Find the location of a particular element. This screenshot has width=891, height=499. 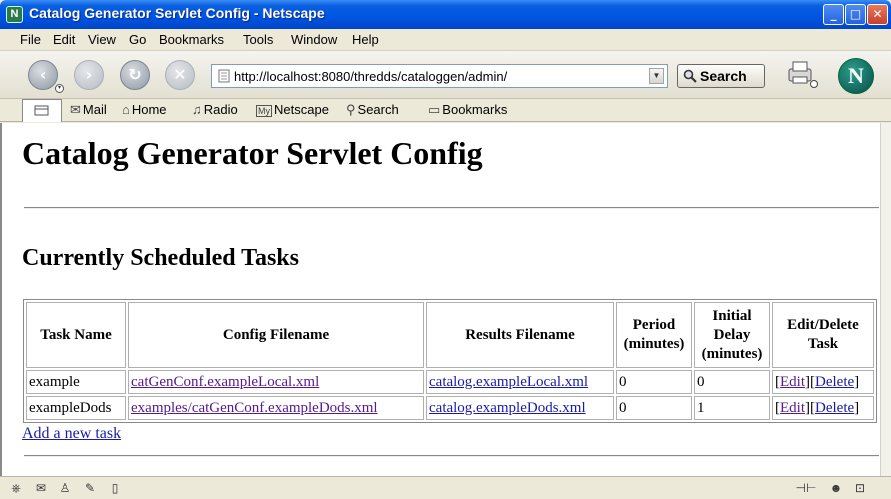

folder-icon: ▭ is located at coordinates (434, 109).